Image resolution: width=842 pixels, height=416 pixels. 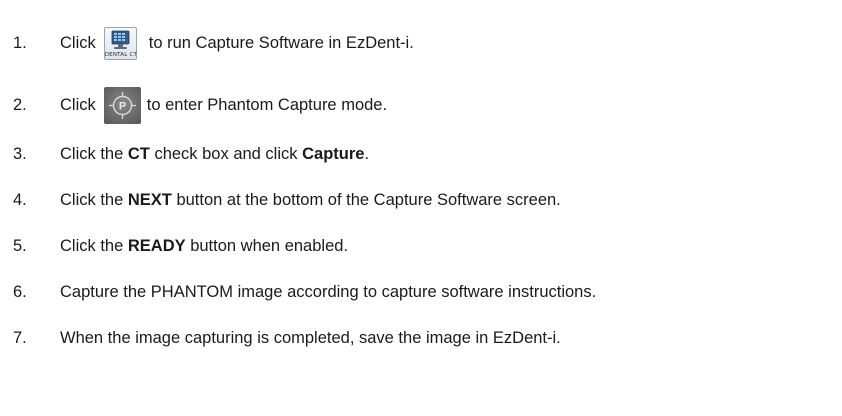 What do you see at coordinates (20, 43) in the screenshot?
I see `step-number: 1.` at bounding box center [20, 43].